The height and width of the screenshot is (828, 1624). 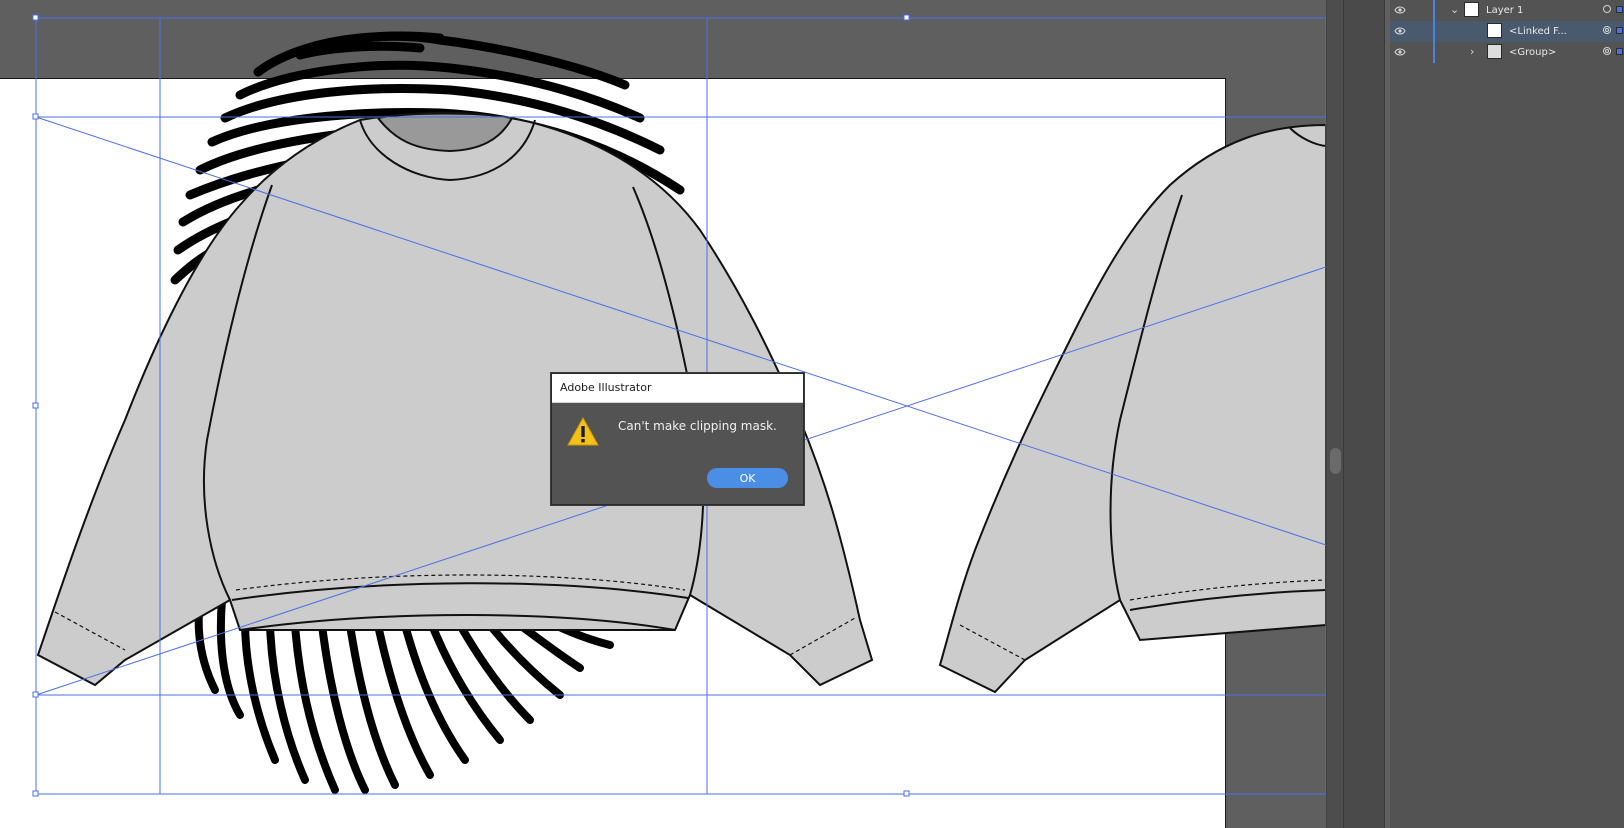 What do you see at coordinates (1504, 10) in the screenshot?
I see `layer-name: Layer 1` at bounding box center [1504, 10].